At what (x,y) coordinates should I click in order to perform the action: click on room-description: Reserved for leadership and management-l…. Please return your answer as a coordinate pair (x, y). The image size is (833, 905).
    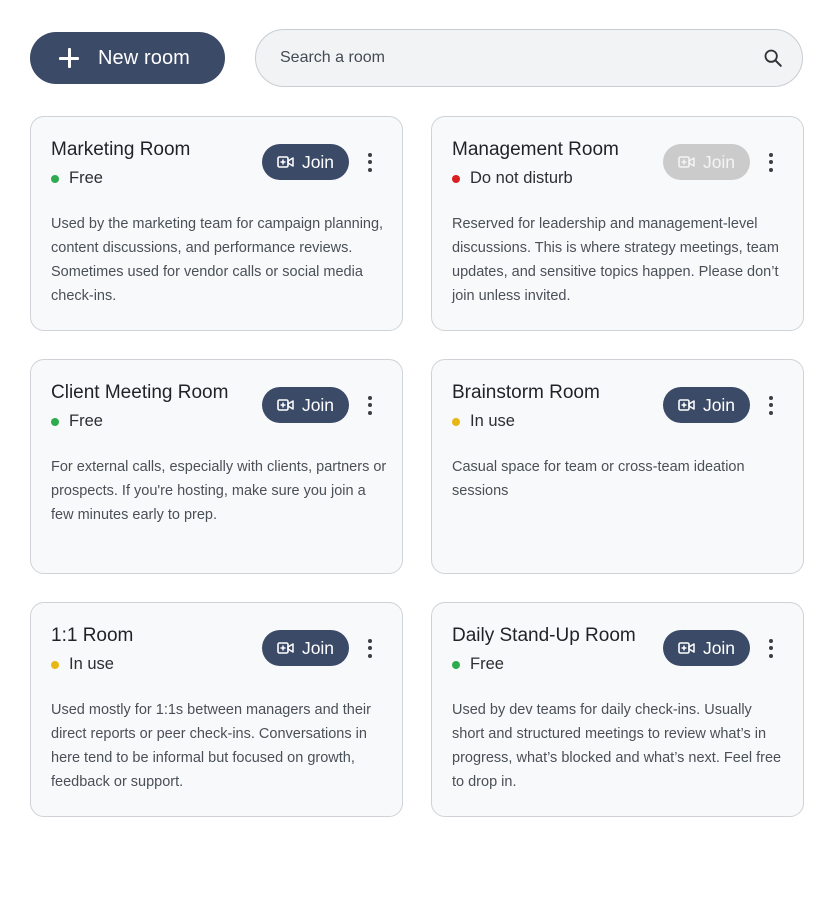
    Looking at the image, I should click on (615, 260).